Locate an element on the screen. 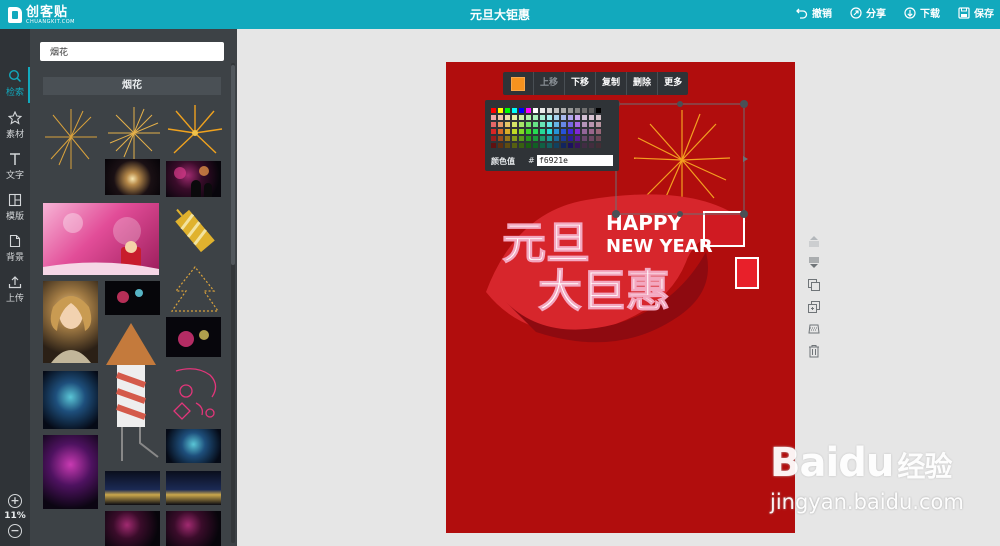 The width and height of the screenshot is (1000, 546). app-logo: 创客贴 CHUANGKIT.COM is located at coordinates (41, 15).